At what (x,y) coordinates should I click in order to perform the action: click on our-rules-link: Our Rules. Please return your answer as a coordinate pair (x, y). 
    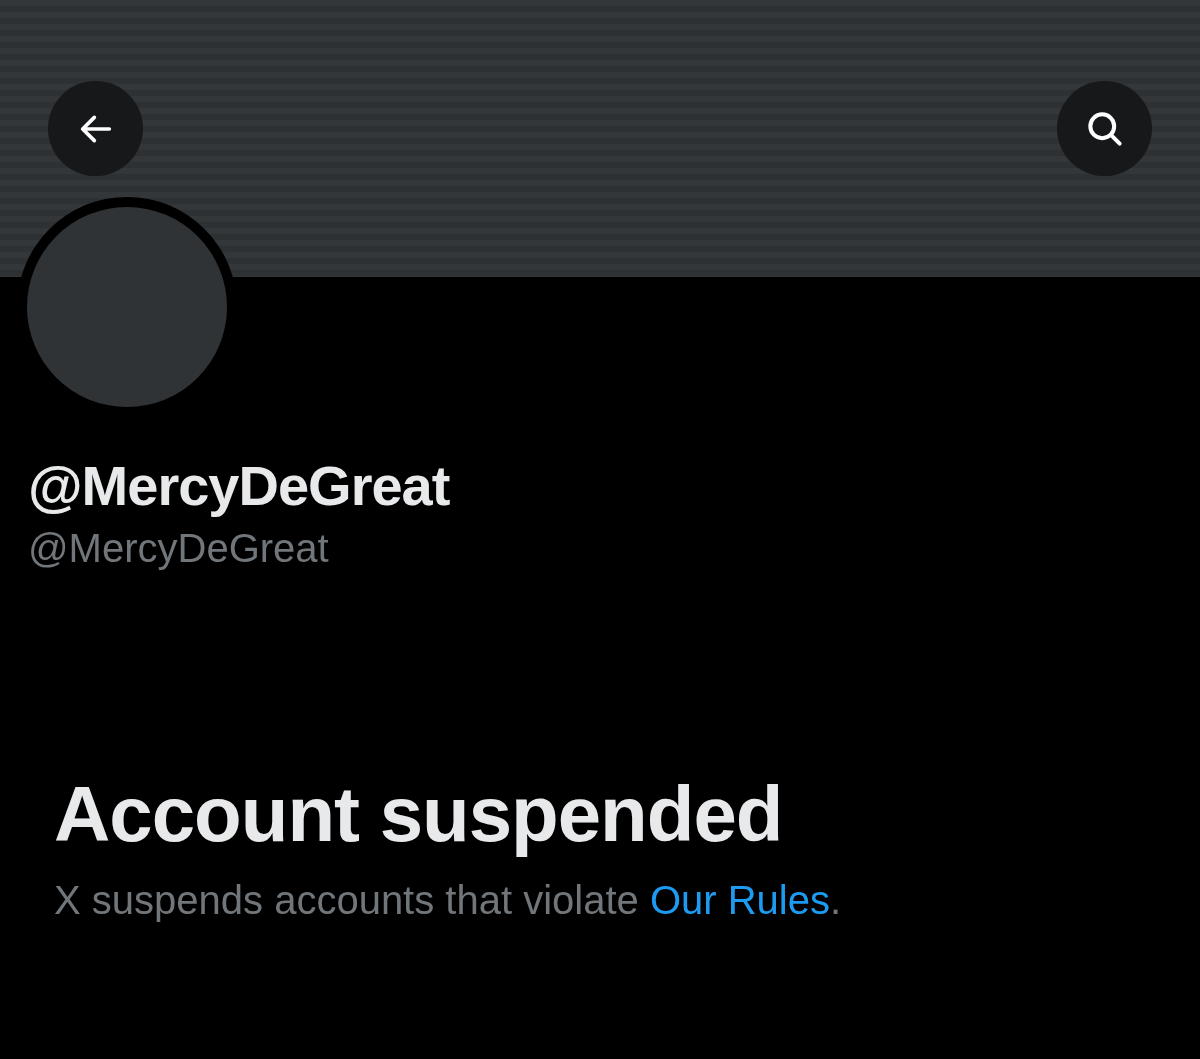
    Looking at the image, I should click on (739, 900).